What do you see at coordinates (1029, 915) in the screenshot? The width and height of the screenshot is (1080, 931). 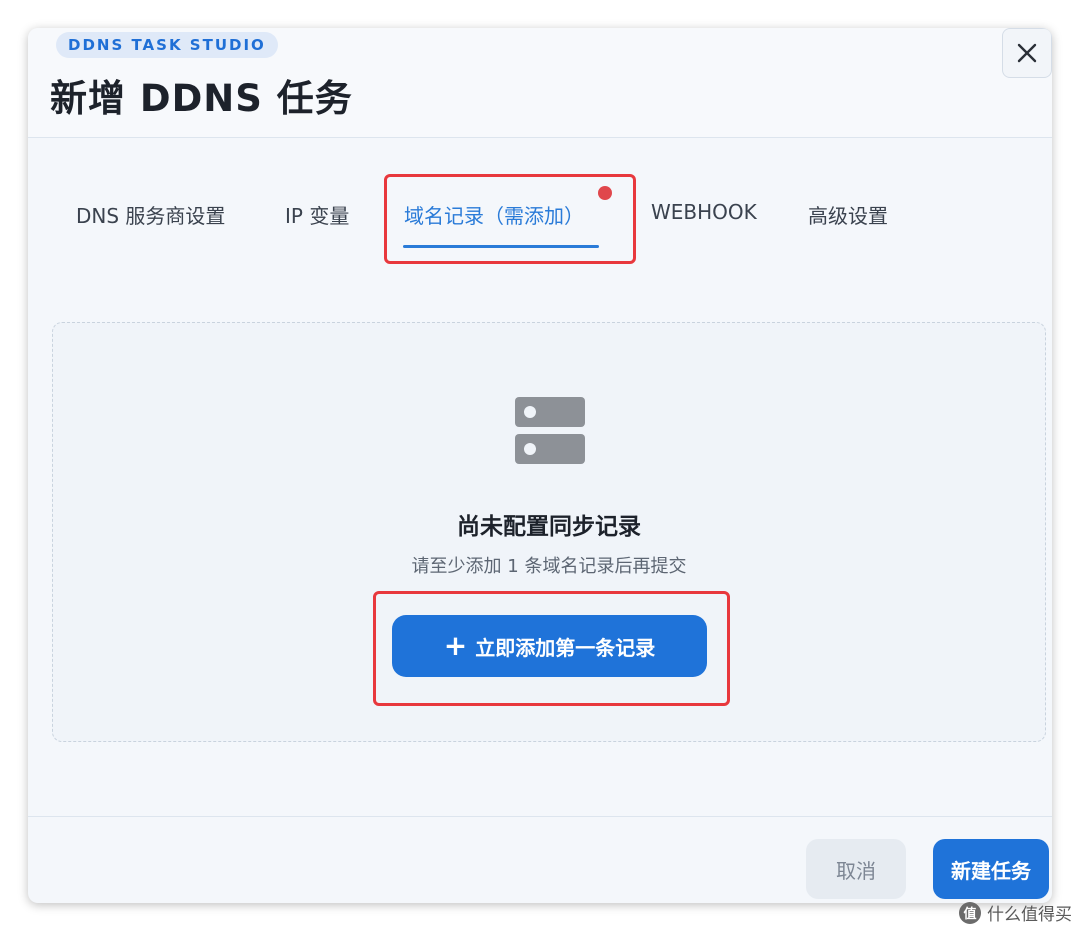 I see `watermark-text: 什么值得买` at bounding box center [1029, 915].